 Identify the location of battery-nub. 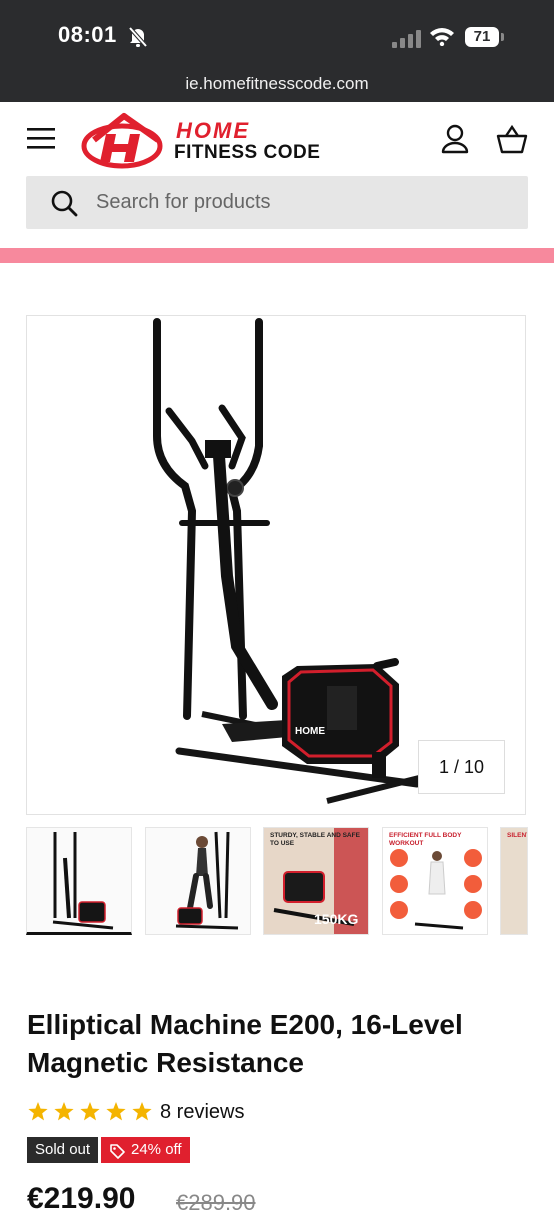
(502, 37).